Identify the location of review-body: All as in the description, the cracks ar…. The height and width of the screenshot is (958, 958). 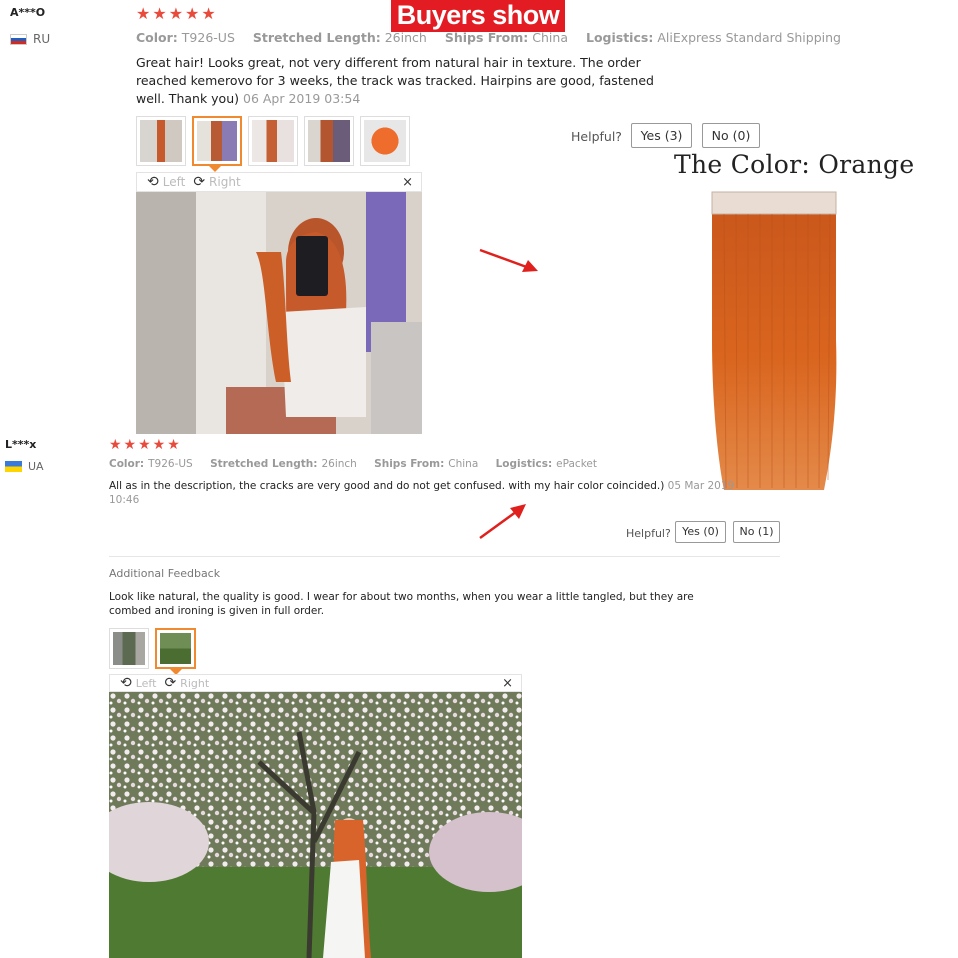
(422, 493).